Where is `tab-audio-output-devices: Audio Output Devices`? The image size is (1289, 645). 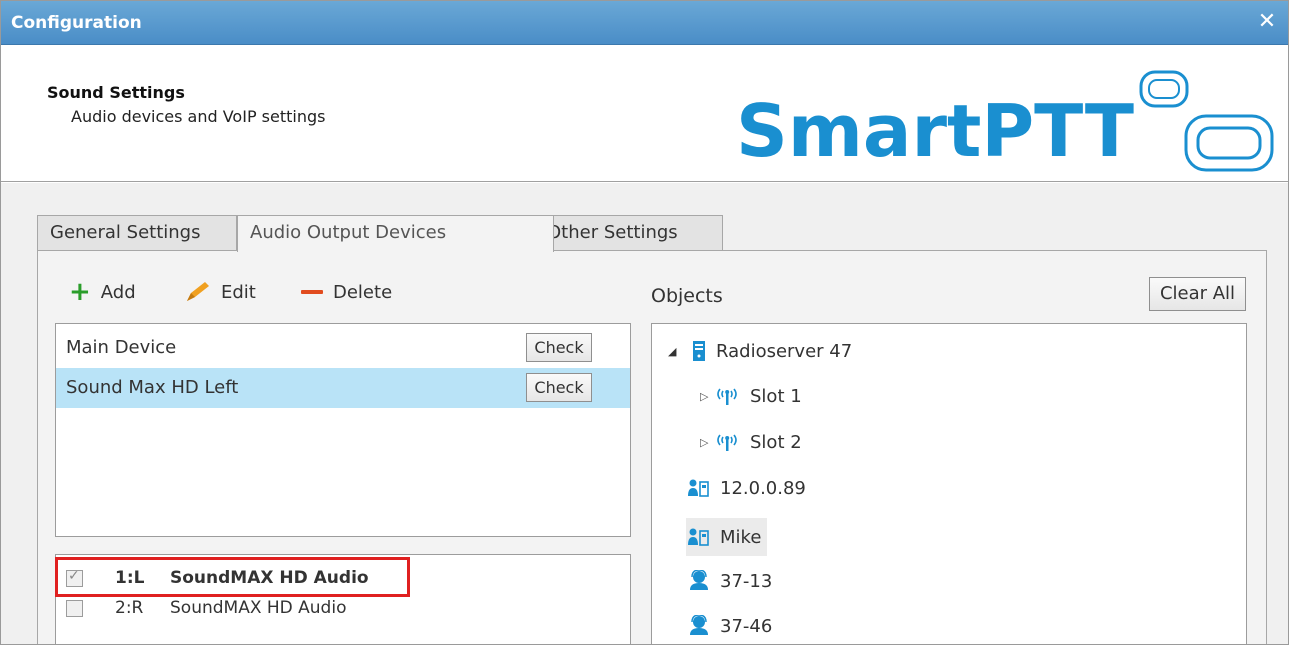 tab-audio-output-devices: Audio Output Devices is located at coordinates (395, 233).